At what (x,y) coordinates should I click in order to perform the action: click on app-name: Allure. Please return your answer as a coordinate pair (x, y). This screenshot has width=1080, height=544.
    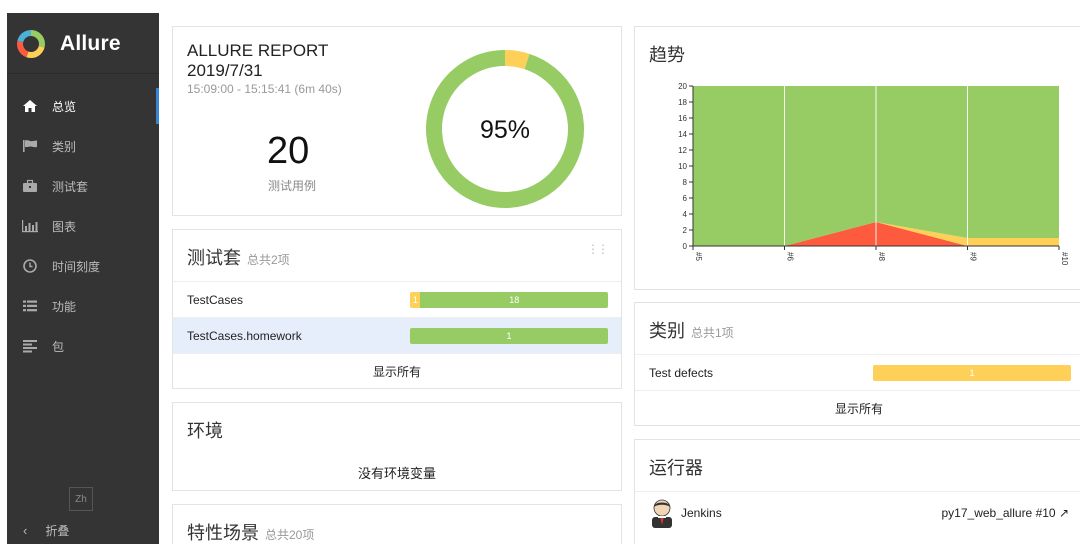
    Looking at the image, I should click on (90, 43).